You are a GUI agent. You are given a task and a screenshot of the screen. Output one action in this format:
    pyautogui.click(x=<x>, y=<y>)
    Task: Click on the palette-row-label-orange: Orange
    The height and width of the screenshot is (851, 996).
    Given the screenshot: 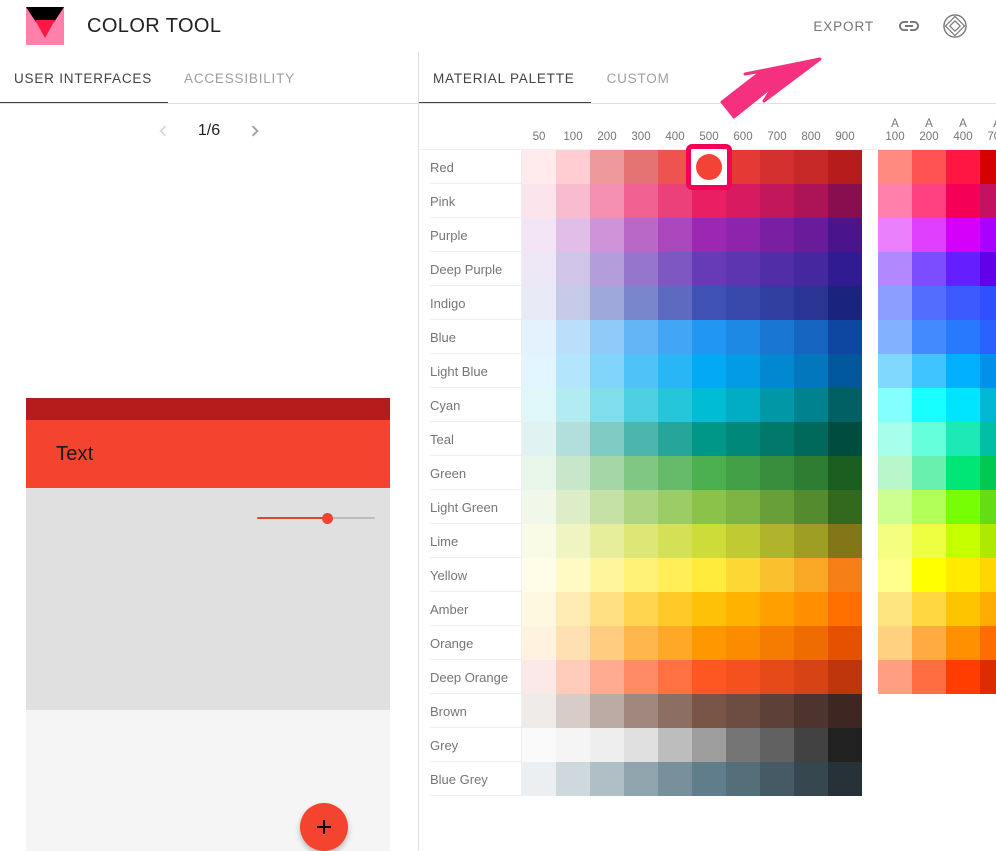 What is the action you would take?
    pyautogui.click(x=471, y=643)
    